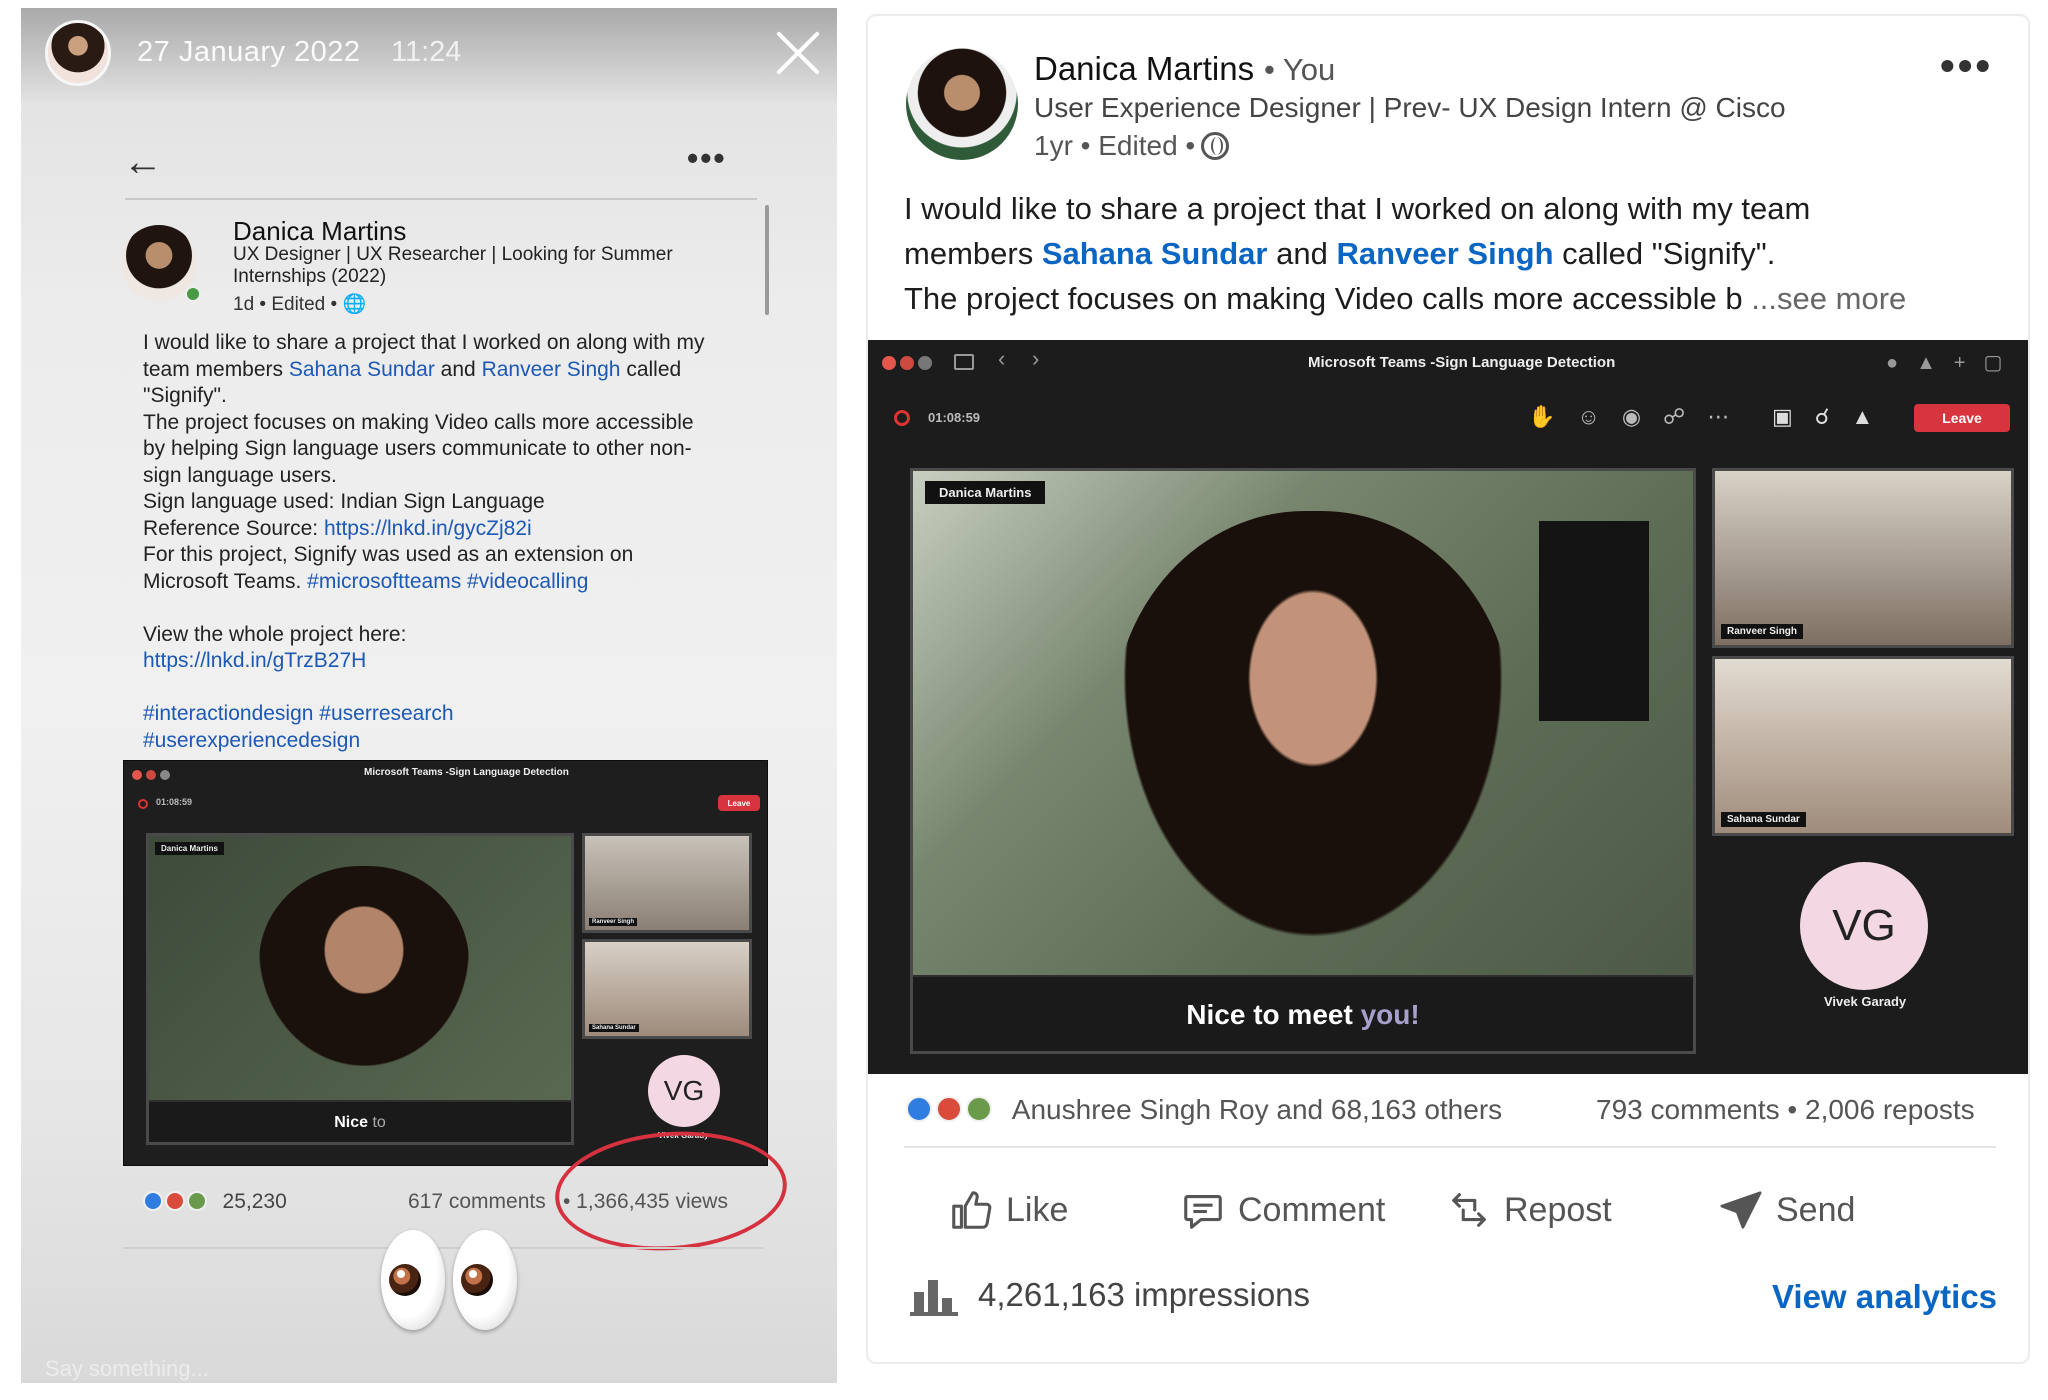  I want to click on body-link: https://lnkd.in/gycZj82i, so click(428, 528).